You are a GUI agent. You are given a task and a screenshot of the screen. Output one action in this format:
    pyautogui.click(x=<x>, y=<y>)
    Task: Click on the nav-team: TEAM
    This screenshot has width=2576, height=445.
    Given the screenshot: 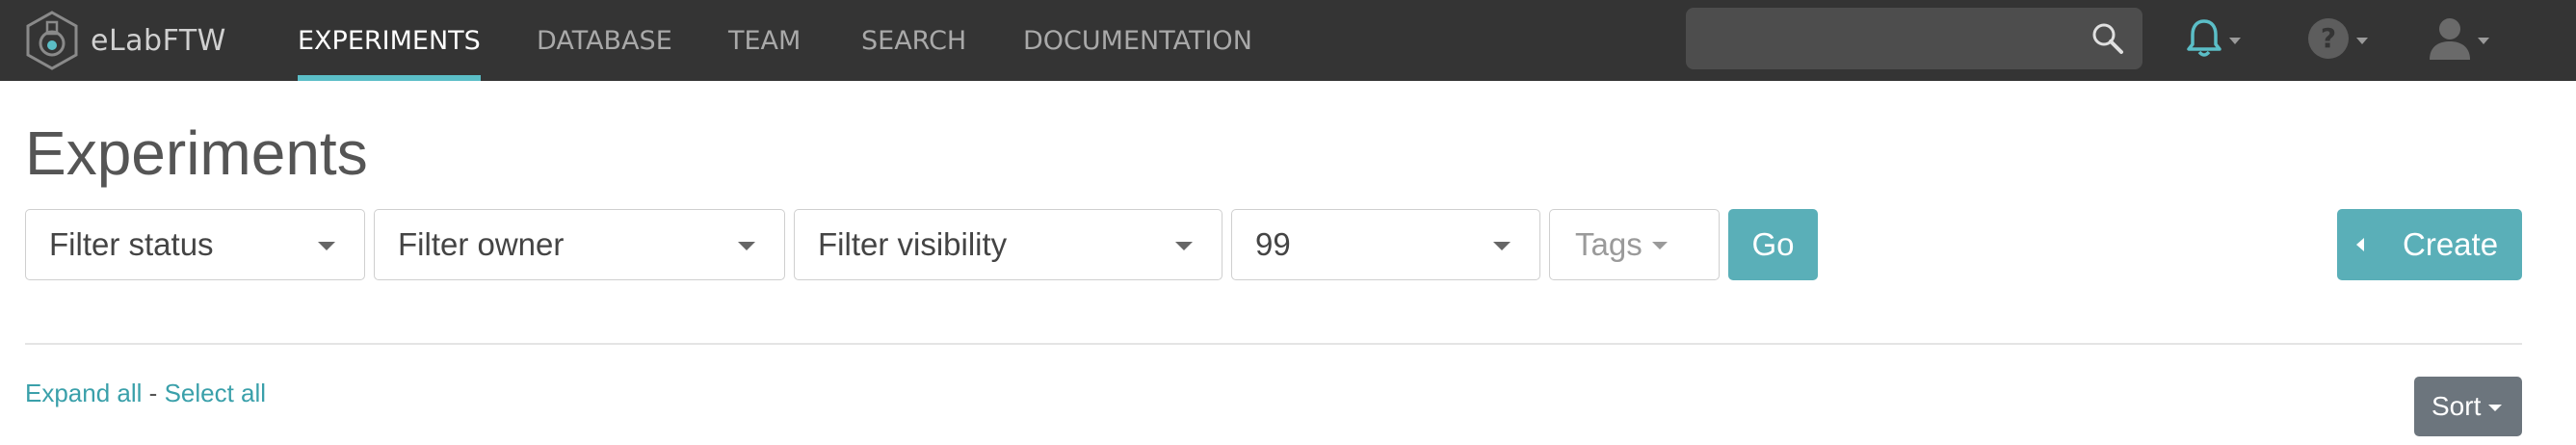 What is the action you would take?
    pyautogui.click(x=765, y=40)
    